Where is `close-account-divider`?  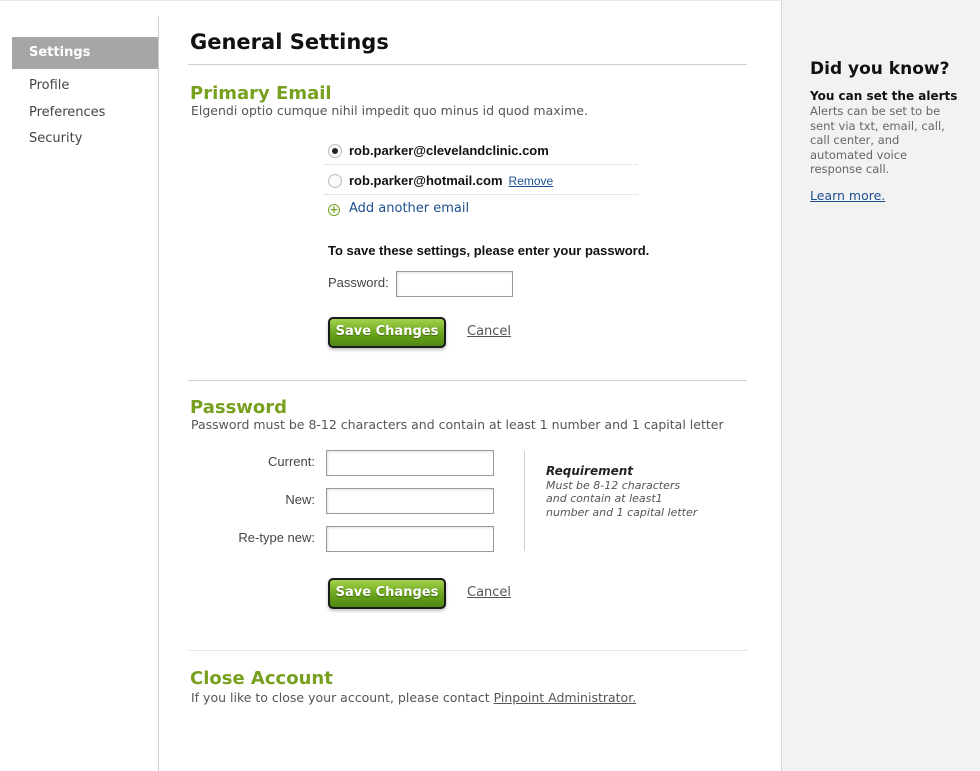 close-account-divider is located at coordinates (467, 650).